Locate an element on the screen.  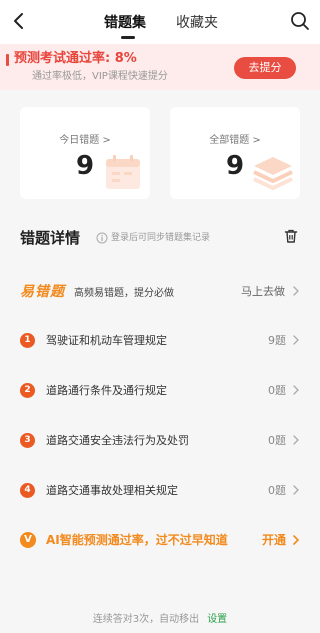
category-item-license-rules: 1 驾驶证和机动车管理规定 9题 is located at coordinates (160, 341).